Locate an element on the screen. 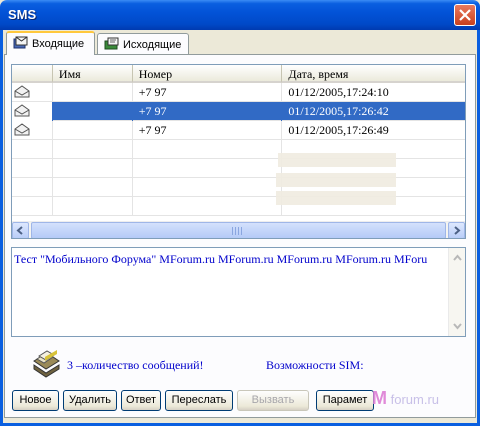 The width and height of the screenshot is (480, 426). arrow-right-icon is located at coordinates (457, 230).